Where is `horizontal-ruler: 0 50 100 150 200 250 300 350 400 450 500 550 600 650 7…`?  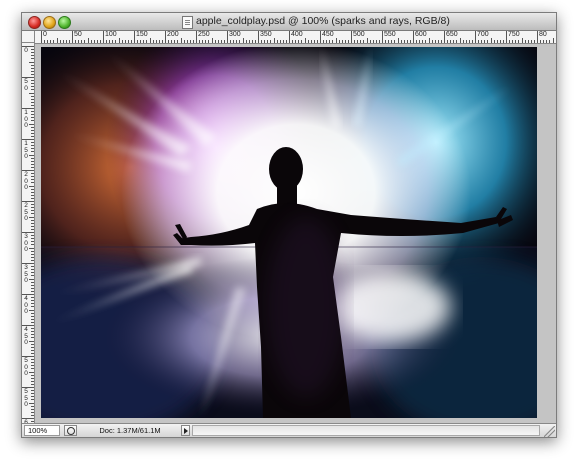
horizontal-ruler: 0 50 100 150 200 250 300 350 400 450 500 550 600 650 7… is located at coordinates (295, 37).